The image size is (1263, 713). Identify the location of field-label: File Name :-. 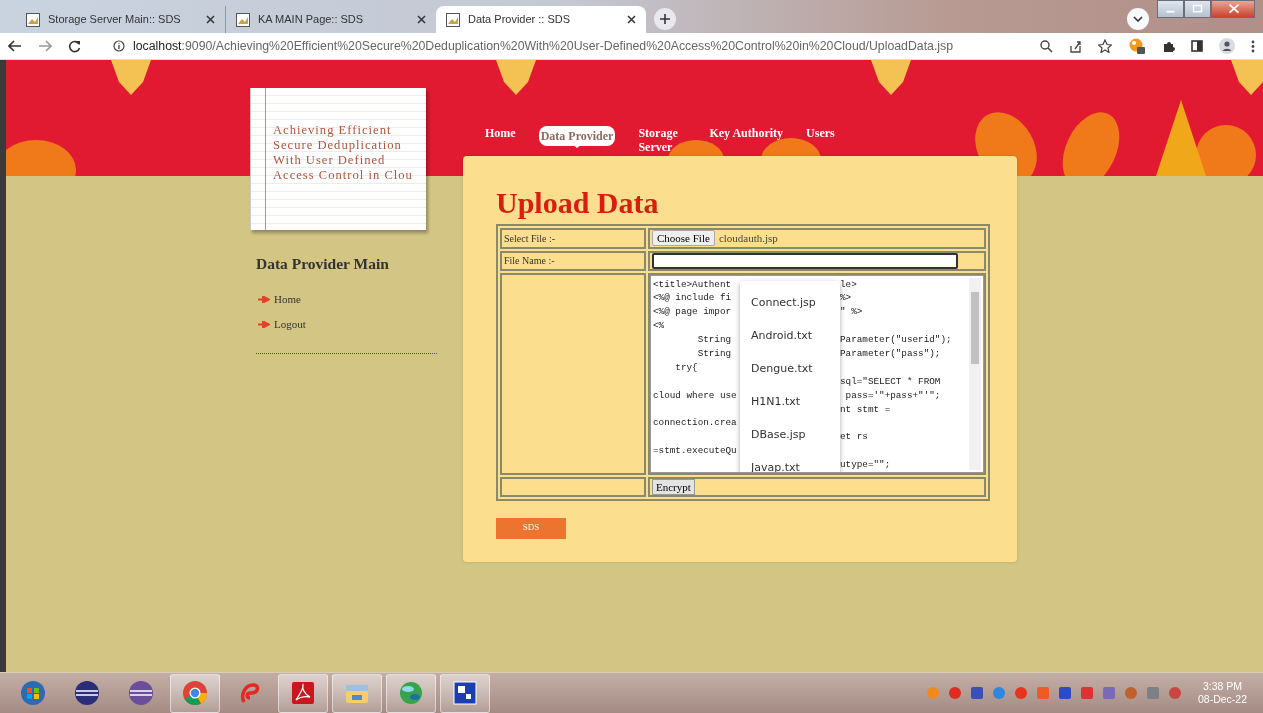
(573, 260).